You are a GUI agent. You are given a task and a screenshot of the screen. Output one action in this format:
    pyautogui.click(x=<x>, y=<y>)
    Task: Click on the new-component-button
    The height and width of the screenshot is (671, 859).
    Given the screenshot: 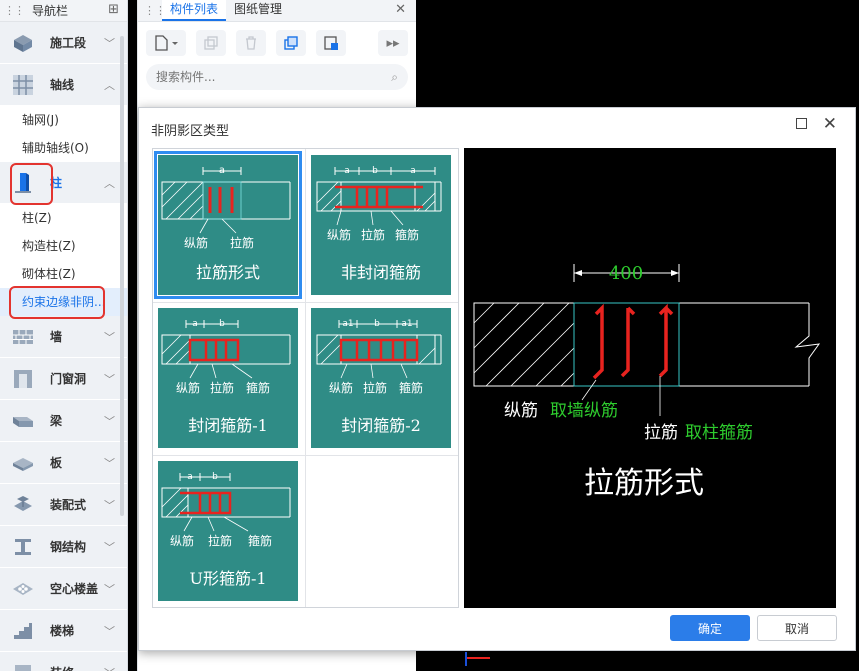 What is the action you would take?
    pyautogui.click(x=166, y=43)
    